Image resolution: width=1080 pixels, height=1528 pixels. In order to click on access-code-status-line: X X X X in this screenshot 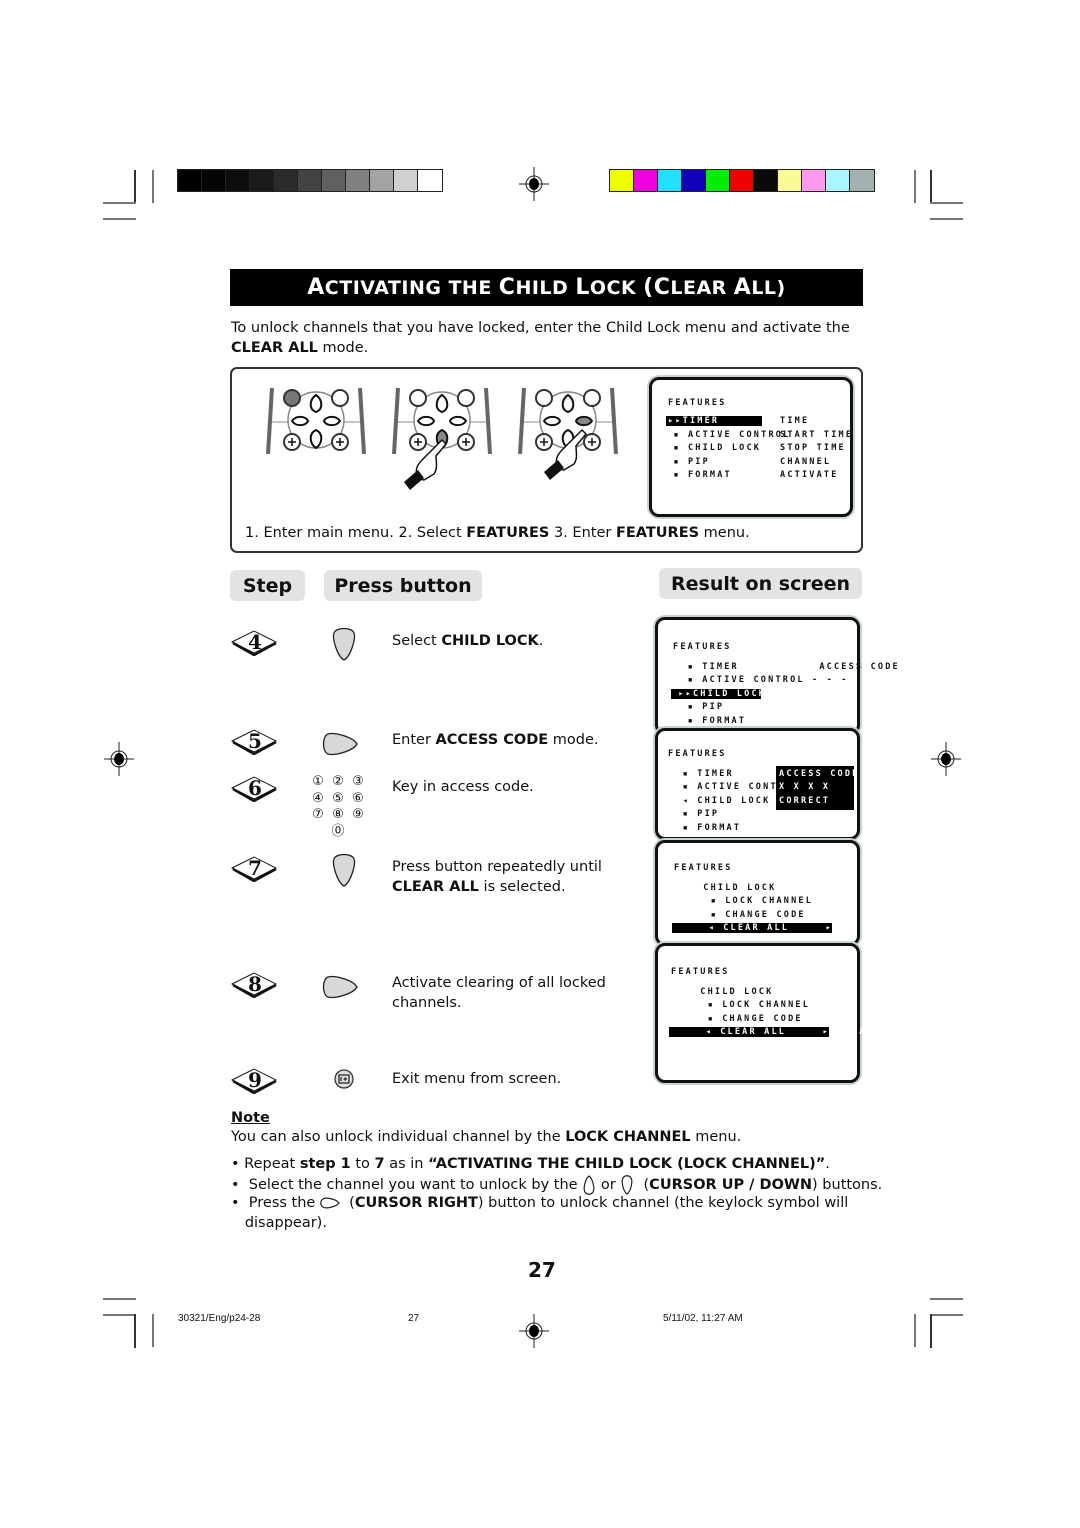, I will do `click(805, 787)`.